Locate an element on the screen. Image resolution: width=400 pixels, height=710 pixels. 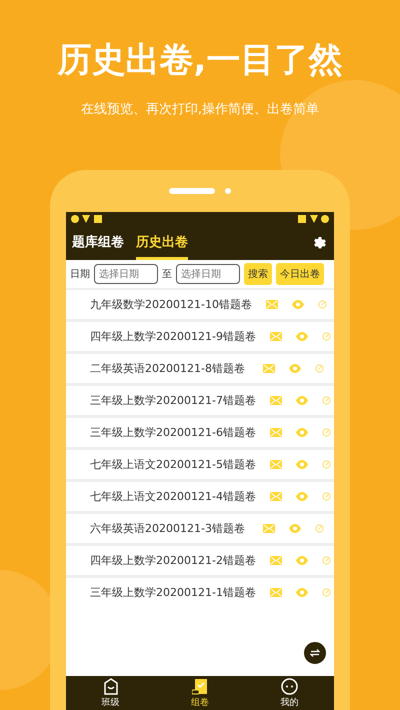
paper-row: 九年级数学20200121-10错题卷 is located at coordinates (200, 304).